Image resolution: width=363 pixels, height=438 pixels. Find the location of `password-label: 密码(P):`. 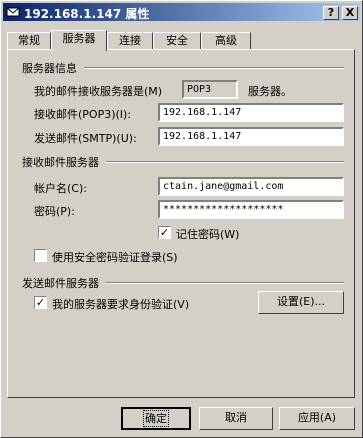

password-label: 密码(P): is located at coordinates (54, 211).